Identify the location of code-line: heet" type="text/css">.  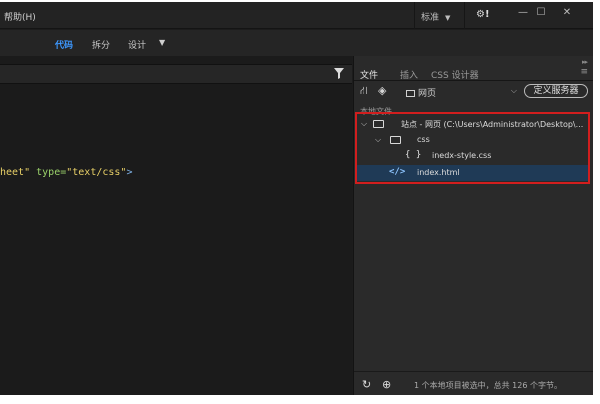
(66, 172).